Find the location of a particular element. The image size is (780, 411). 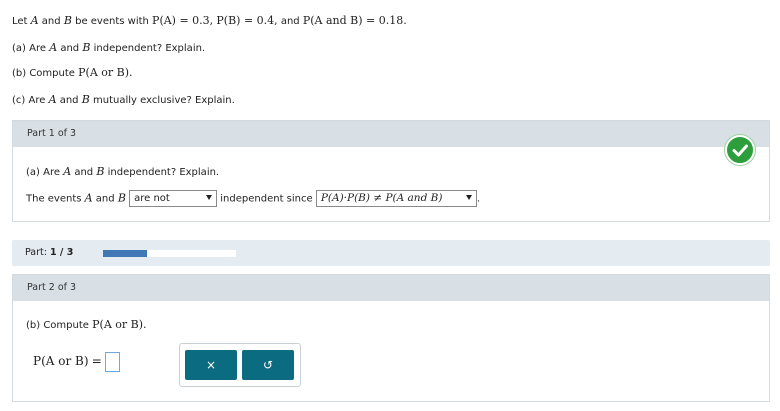

correct-check-icon is located at coordinates (740, 150).